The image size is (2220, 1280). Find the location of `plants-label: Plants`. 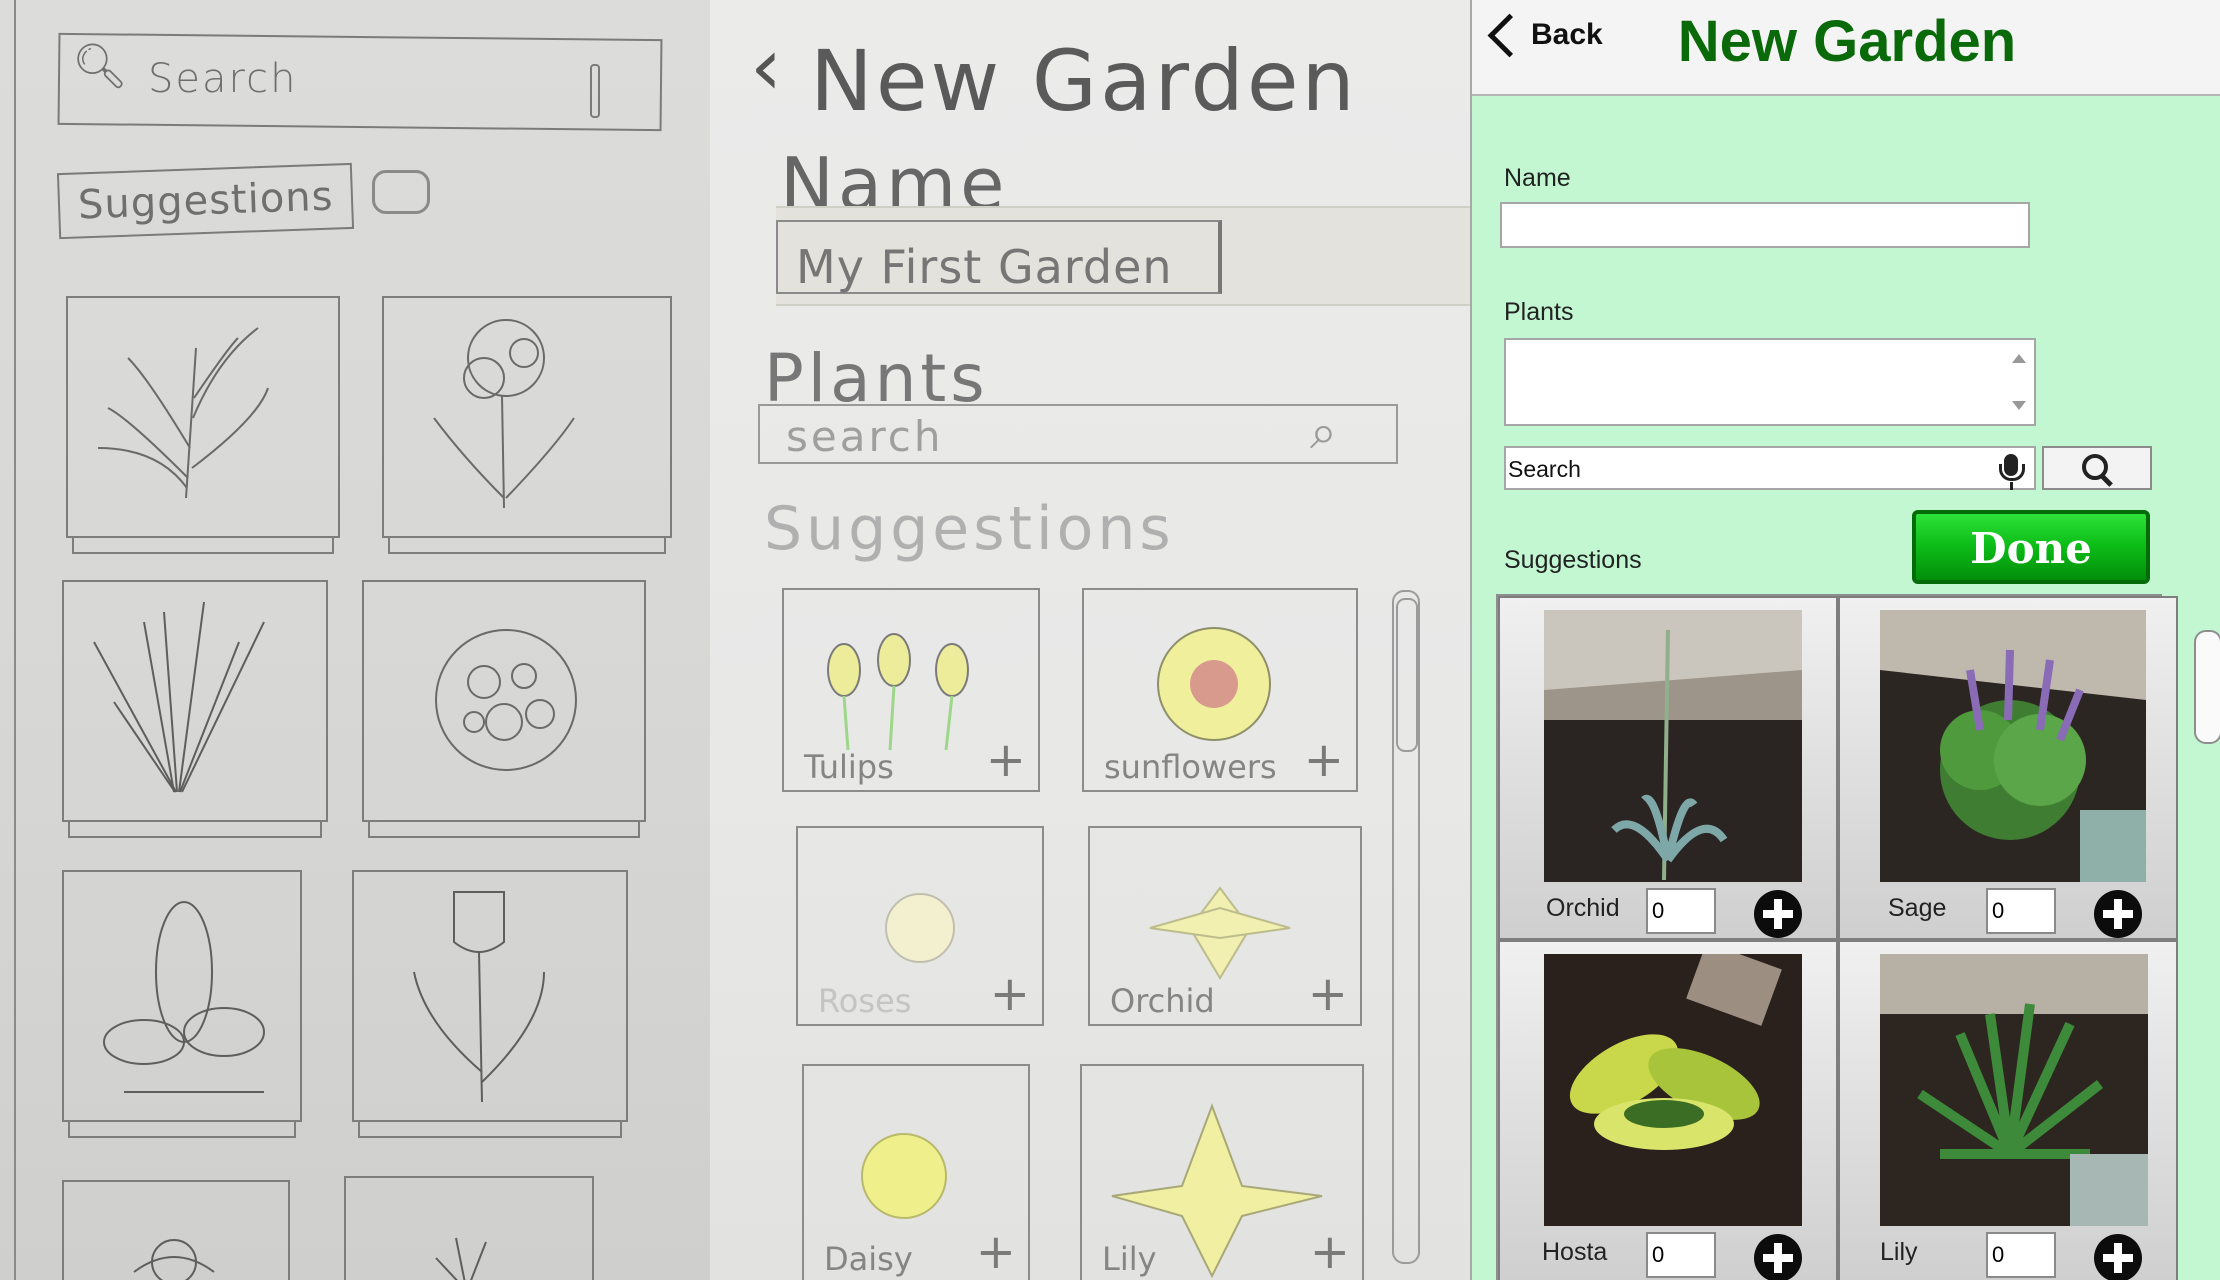

plants-label: Plants is located at coordinates (1539, 312).